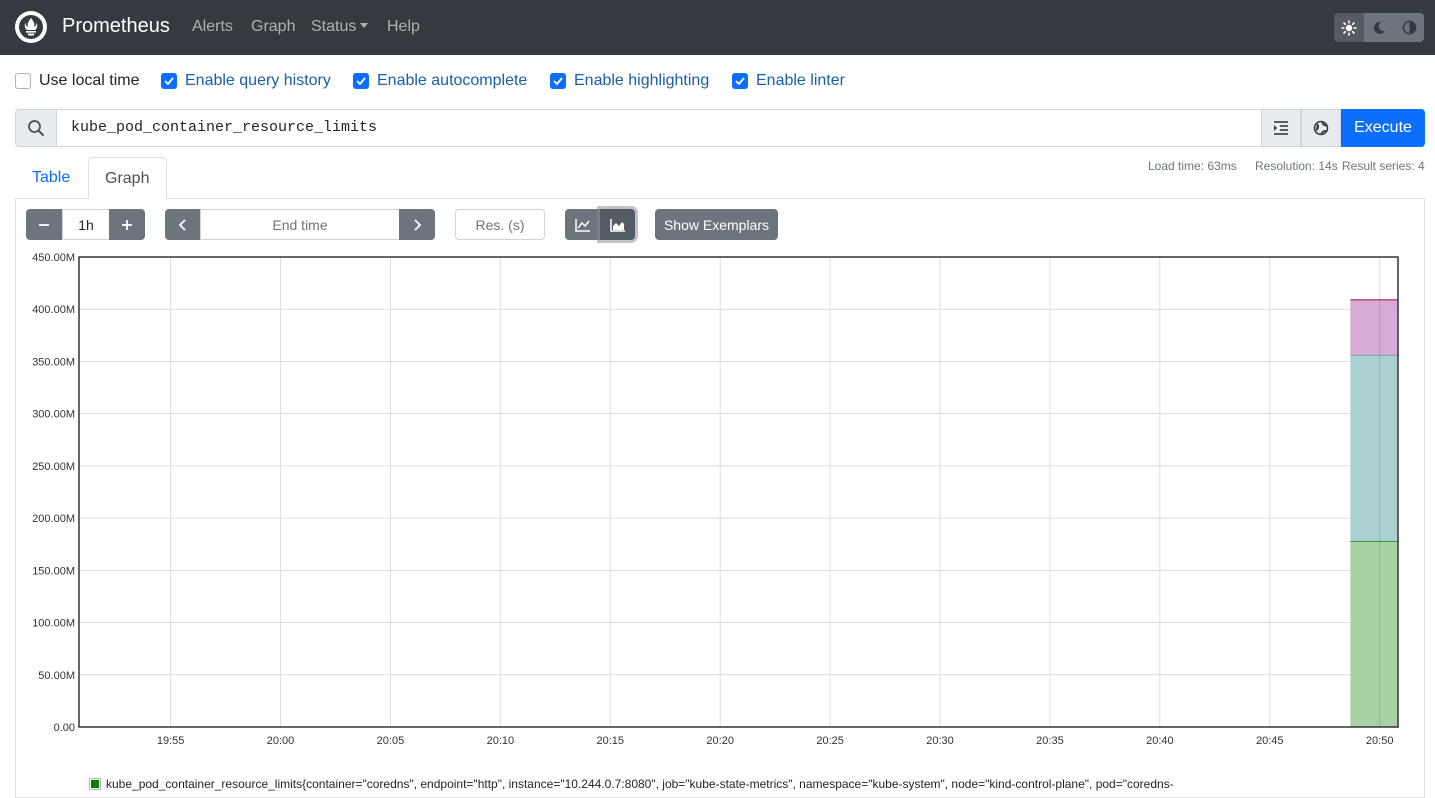 This screenshot has height=798, width=1435. Describe the element at coordinates (53, 624) in the screenshot. I see `y-tick-label: 100.00M` at that location.